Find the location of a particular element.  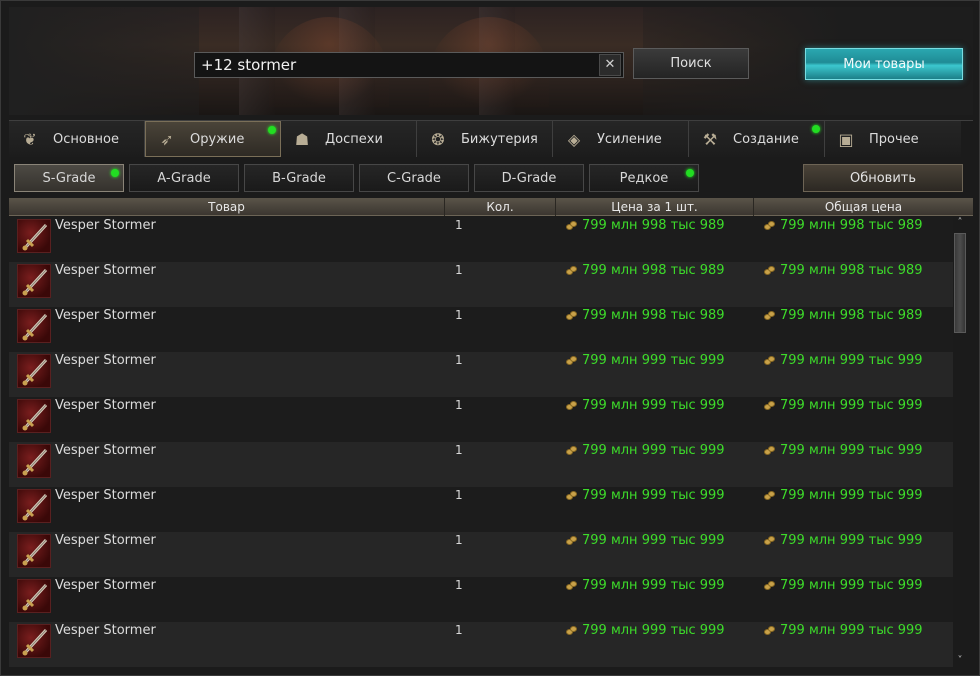

grade-filter-label: B-Grade is located at coordinates (299, 178).